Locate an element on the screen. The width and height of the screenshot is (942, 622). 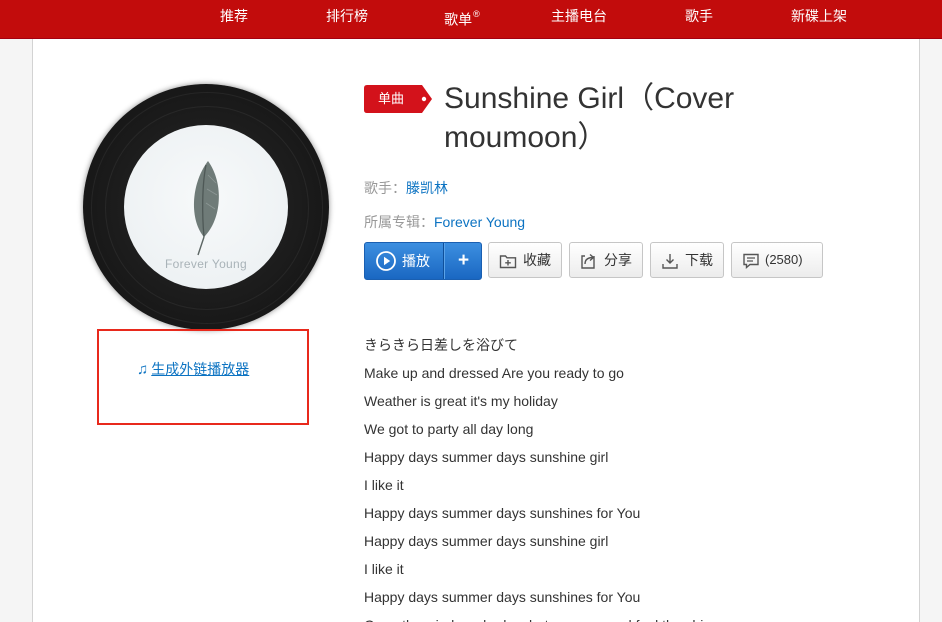
single-type-badge: 单曲 is located at coordinates (398, 99).